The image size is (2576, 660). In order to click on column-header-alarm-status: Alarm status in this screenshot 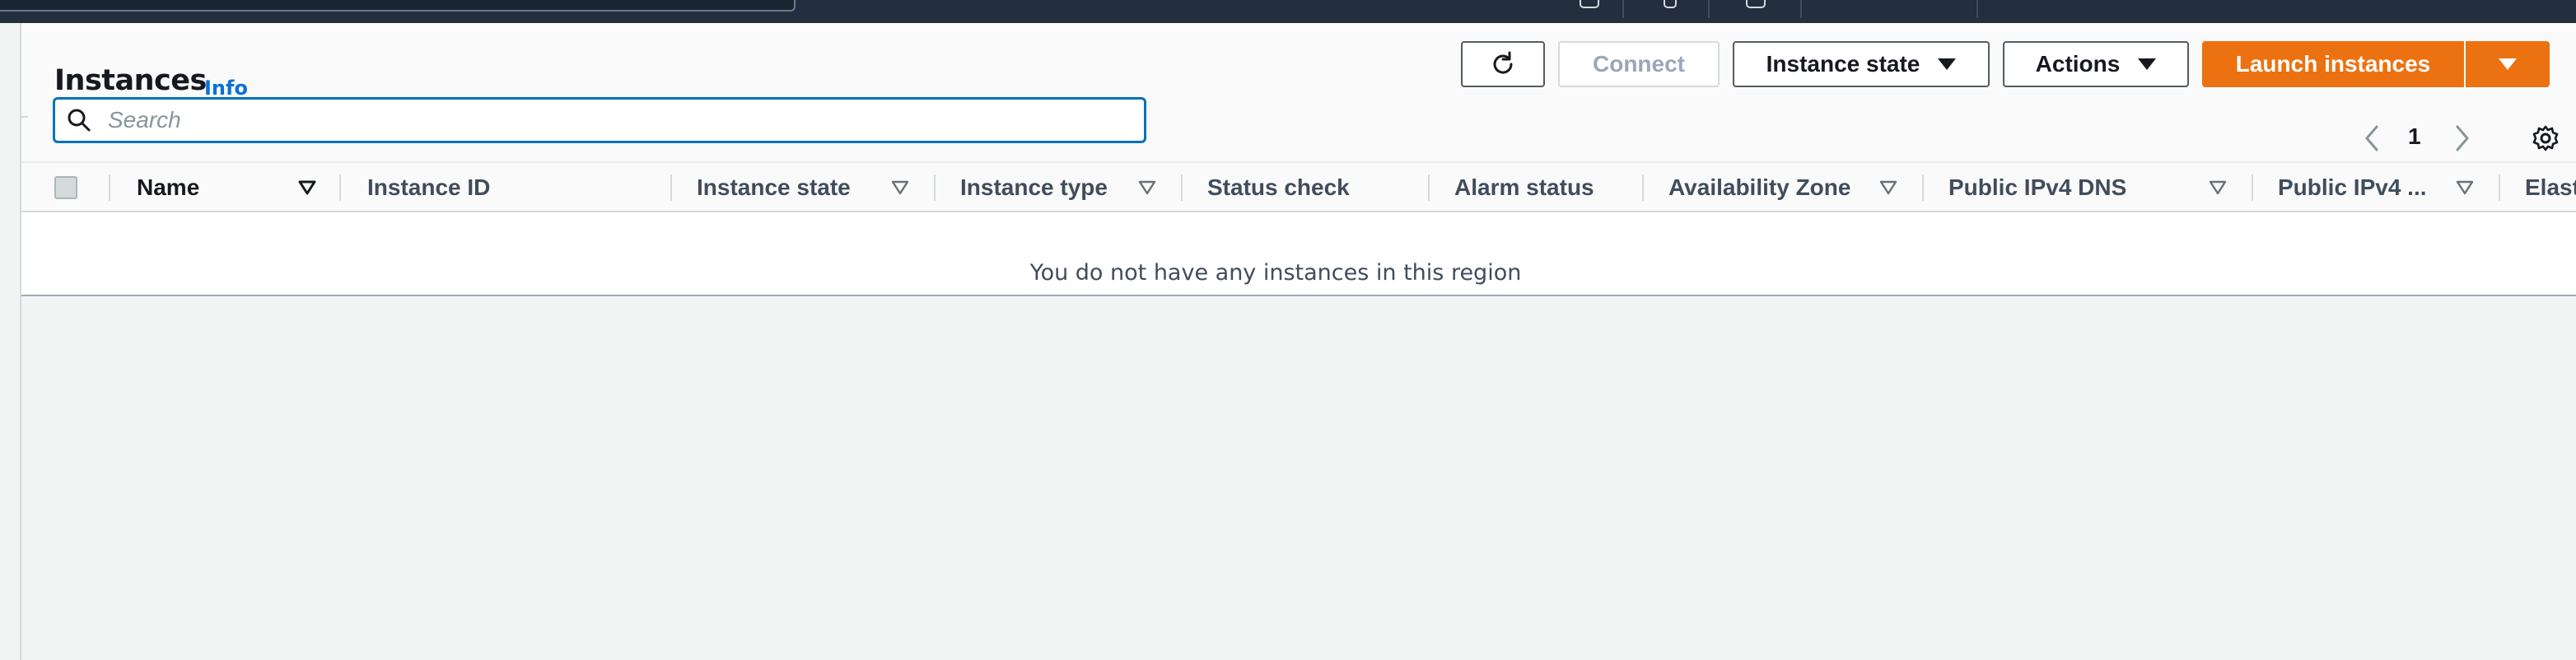, I will do `click(1524, 187)`.